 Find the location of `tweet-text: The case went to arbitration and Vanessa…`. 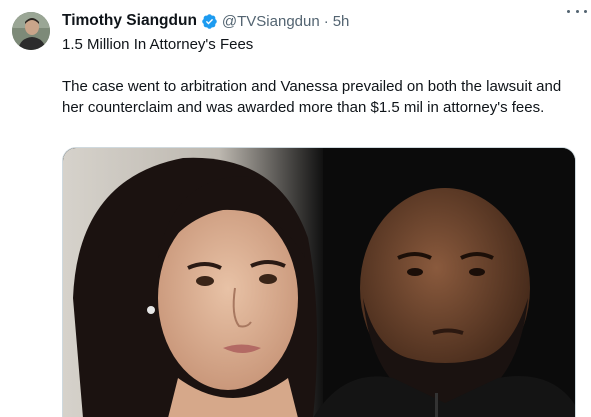

tweet-text: The case went to arbitration and Vanessa… is located at coordinates (312, 97).